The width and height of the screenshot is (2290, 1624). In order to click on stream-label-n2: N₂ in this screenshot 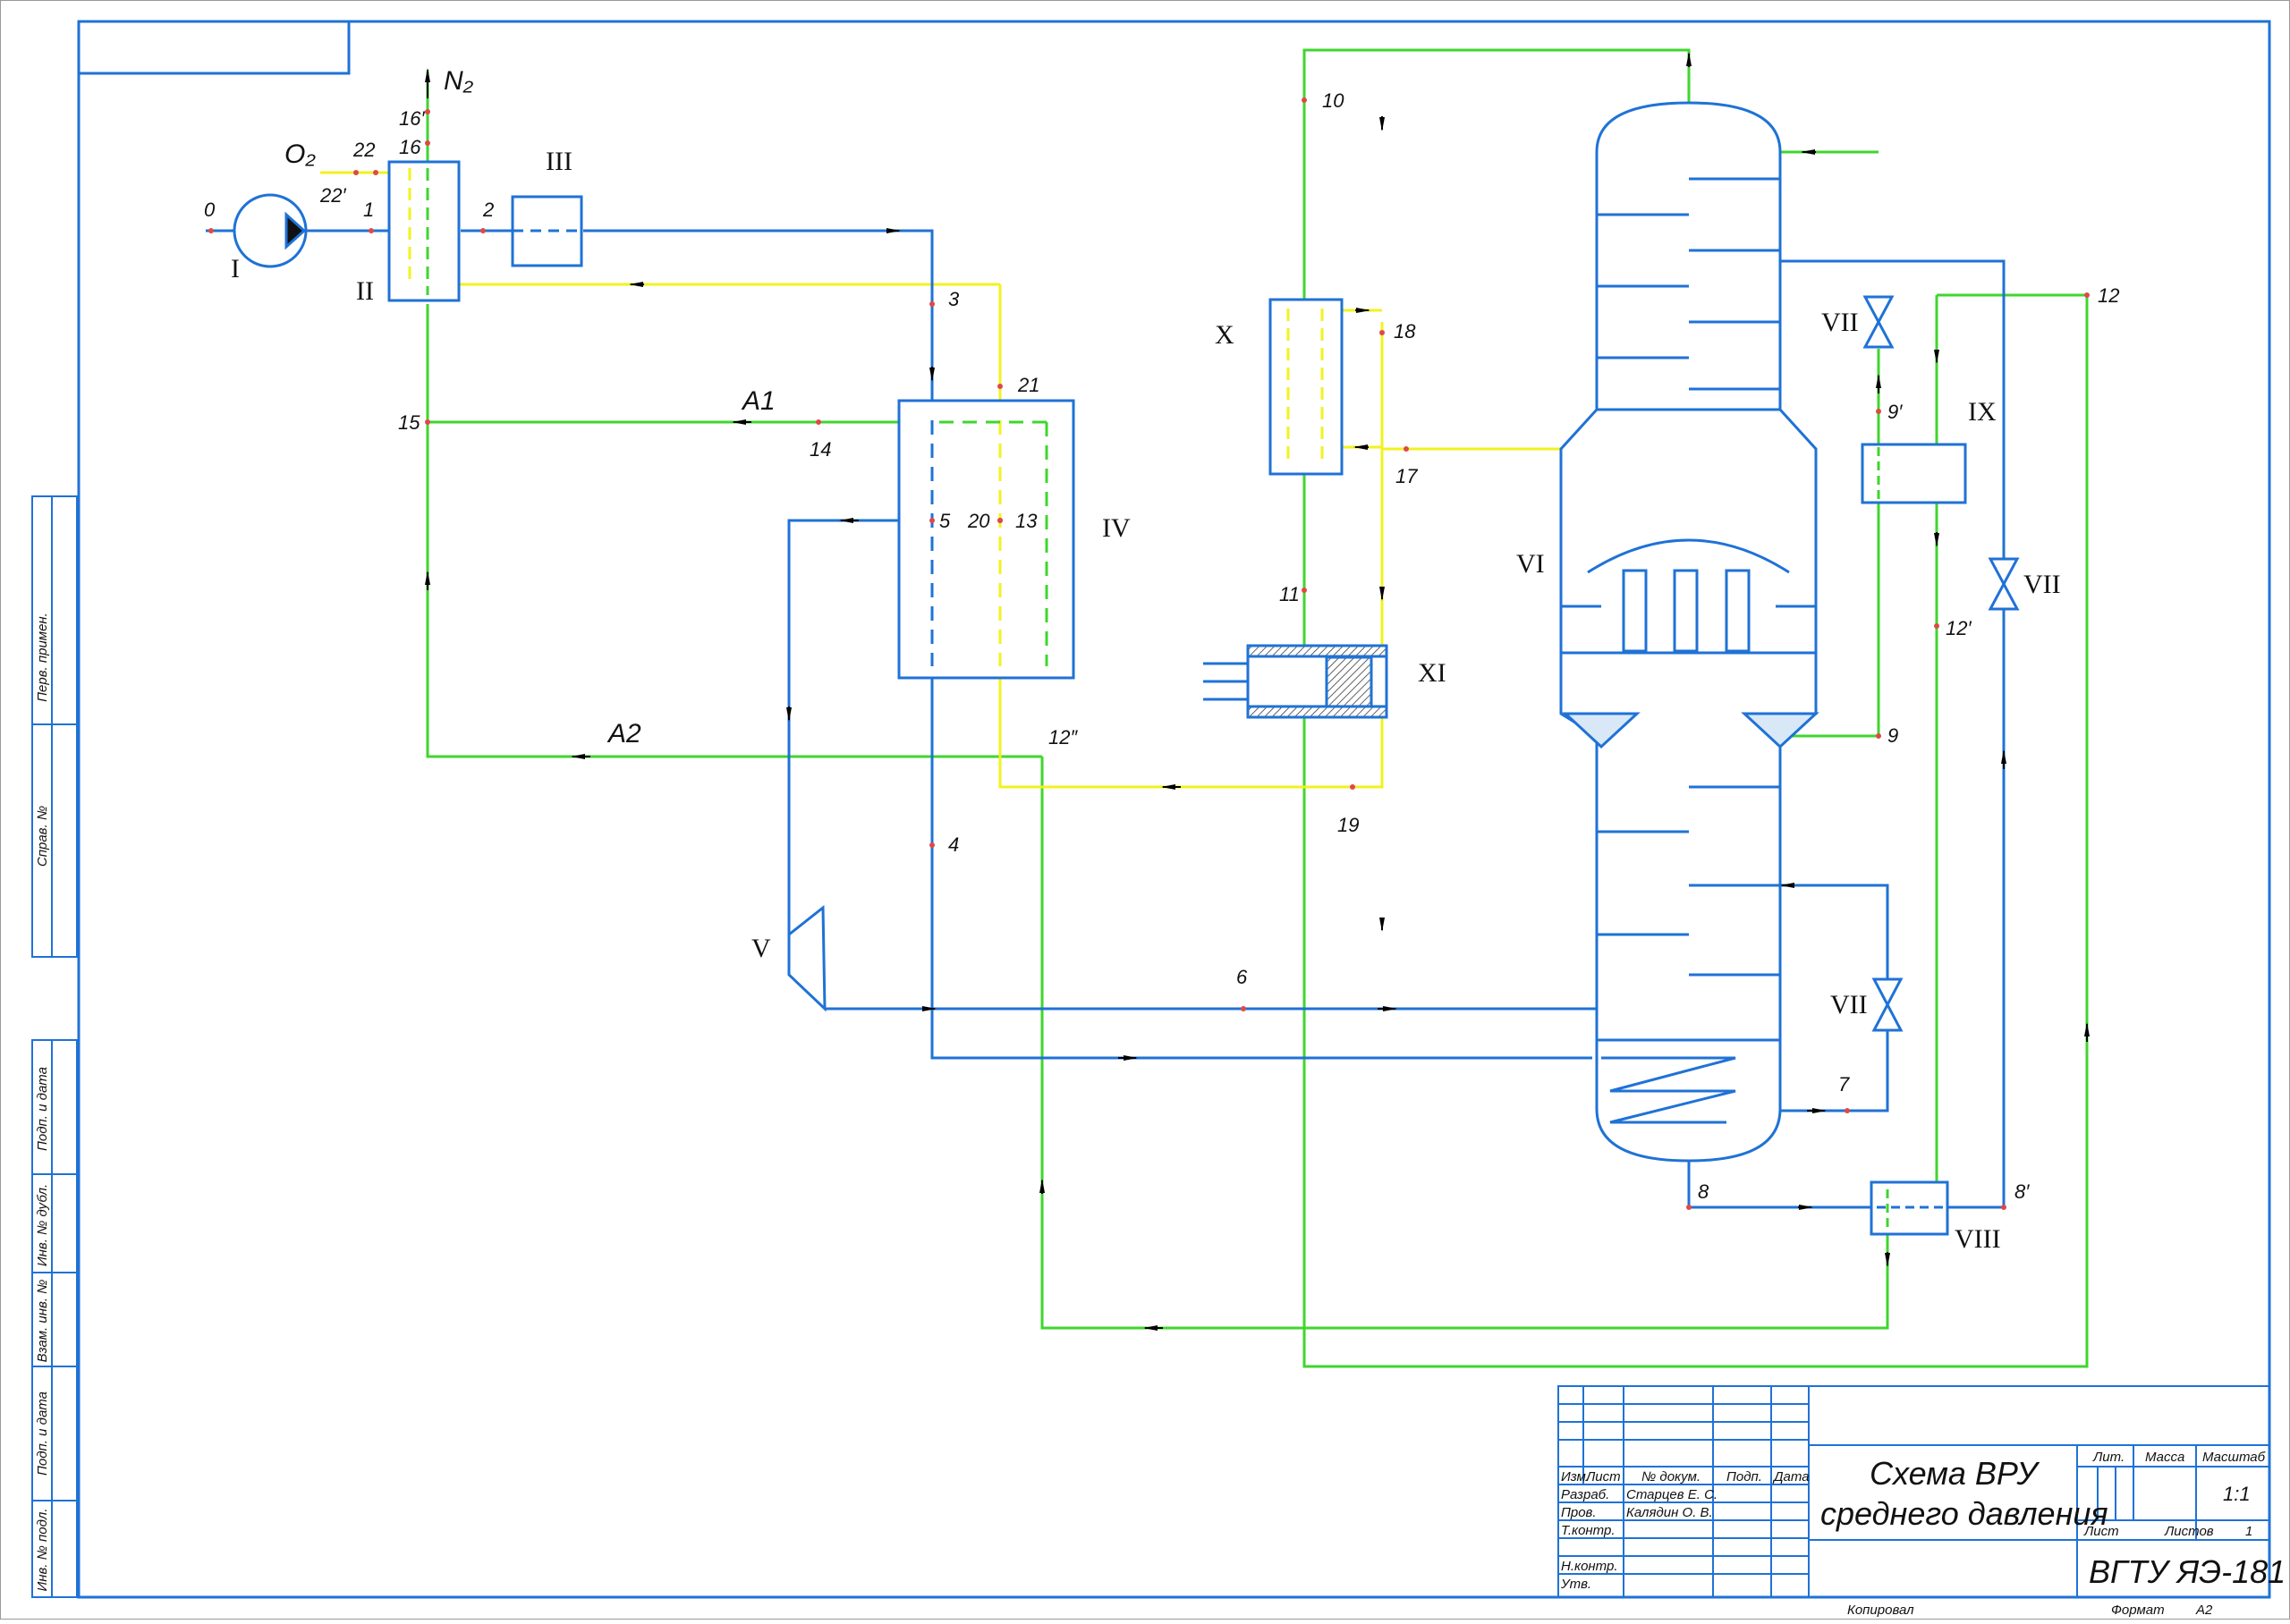, I will do `click(459, 81)`.